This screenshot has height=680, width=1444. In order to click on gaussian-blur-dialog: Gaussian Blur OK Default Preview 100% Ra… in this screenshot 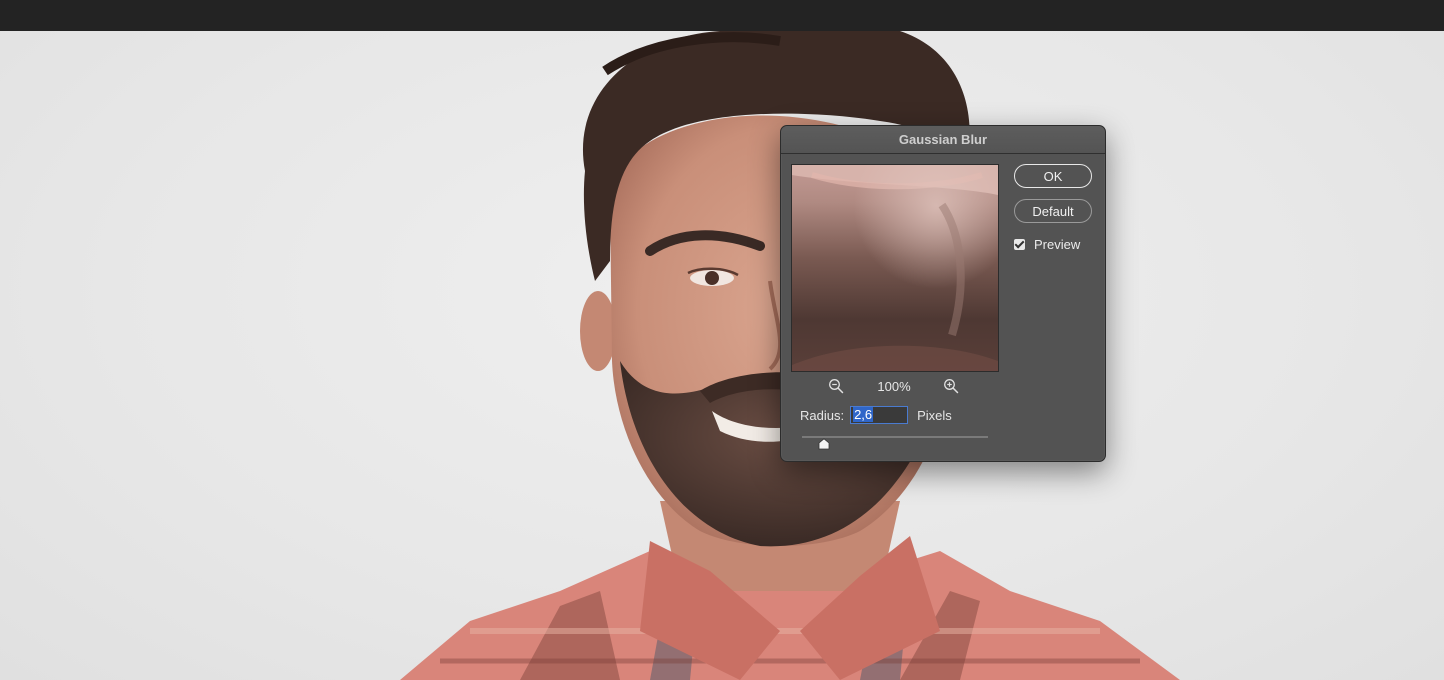, I will do `click(943, 293)`.